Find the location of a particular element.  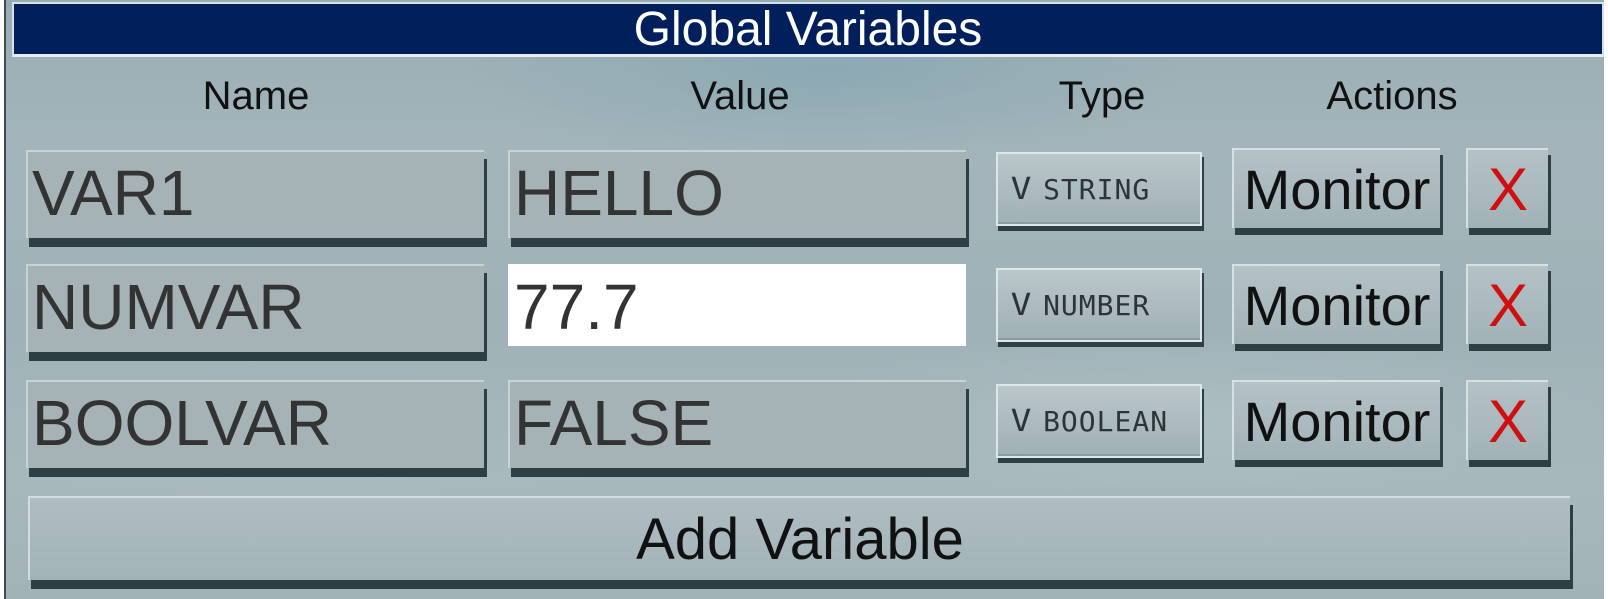

type-dropdown-label: NUMBER is located at coordinates (1097, 305).